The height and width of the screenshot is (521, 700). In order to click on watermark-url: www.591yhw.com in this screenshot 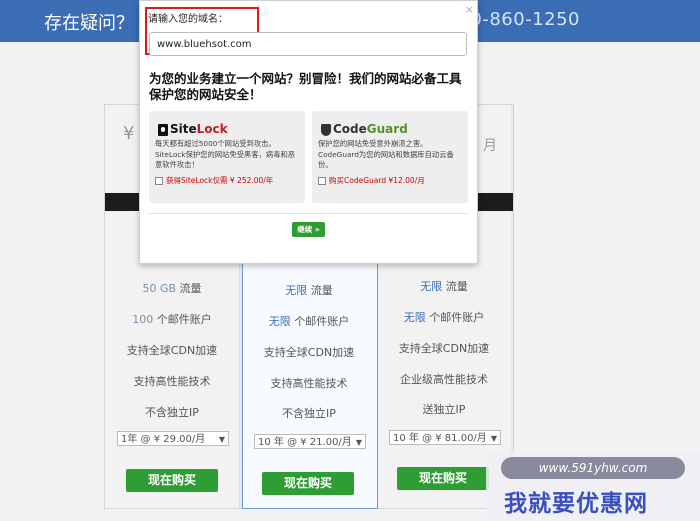, I will do `click(593, 468)`.